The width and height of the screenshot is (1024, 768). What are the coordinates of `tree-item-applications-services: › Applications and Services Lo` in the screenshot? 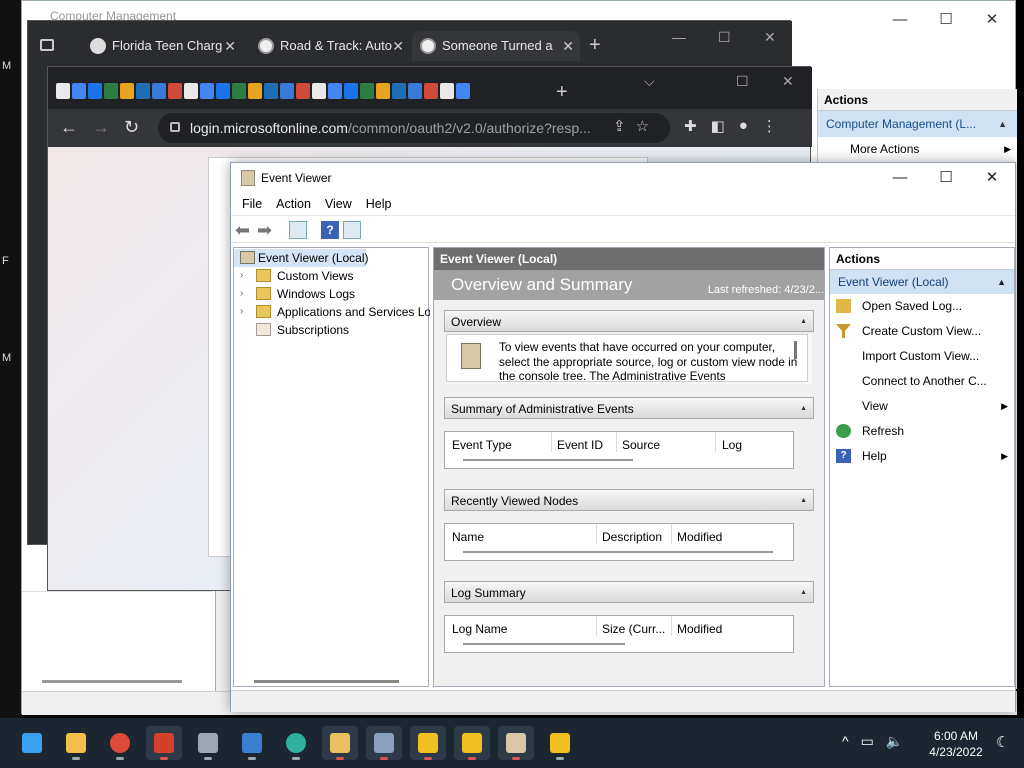 It's located at (332, 312).